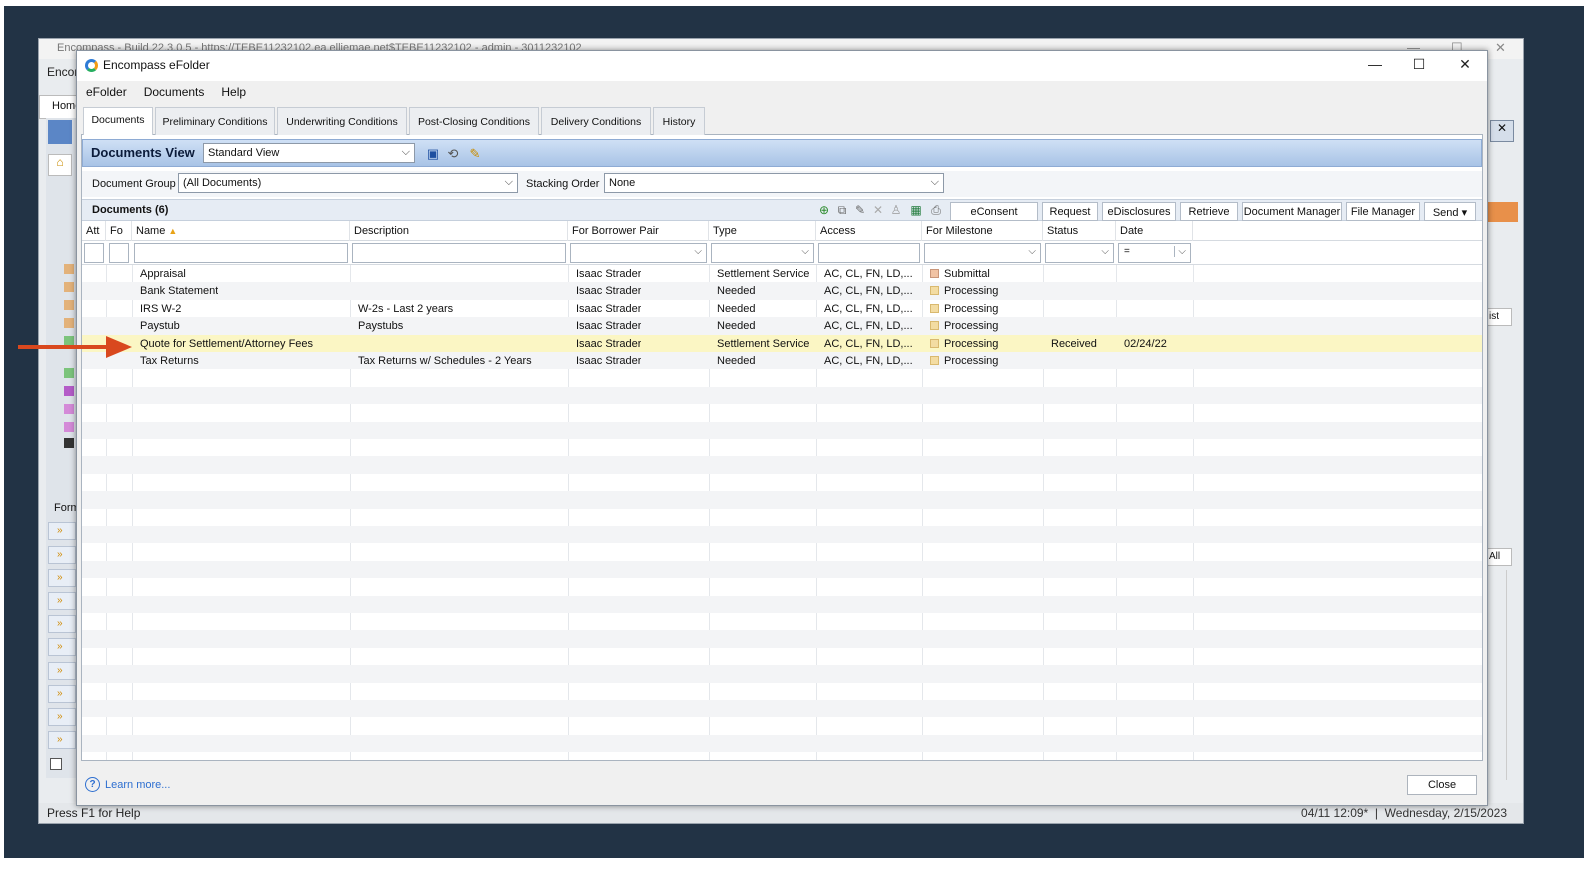 This screenshot has height=876, width=1590. Describe the element at coordinates (474, 121) in the screenshot. I see `tab-post-closing-conditions: Post-Closing Conditions` at that location.